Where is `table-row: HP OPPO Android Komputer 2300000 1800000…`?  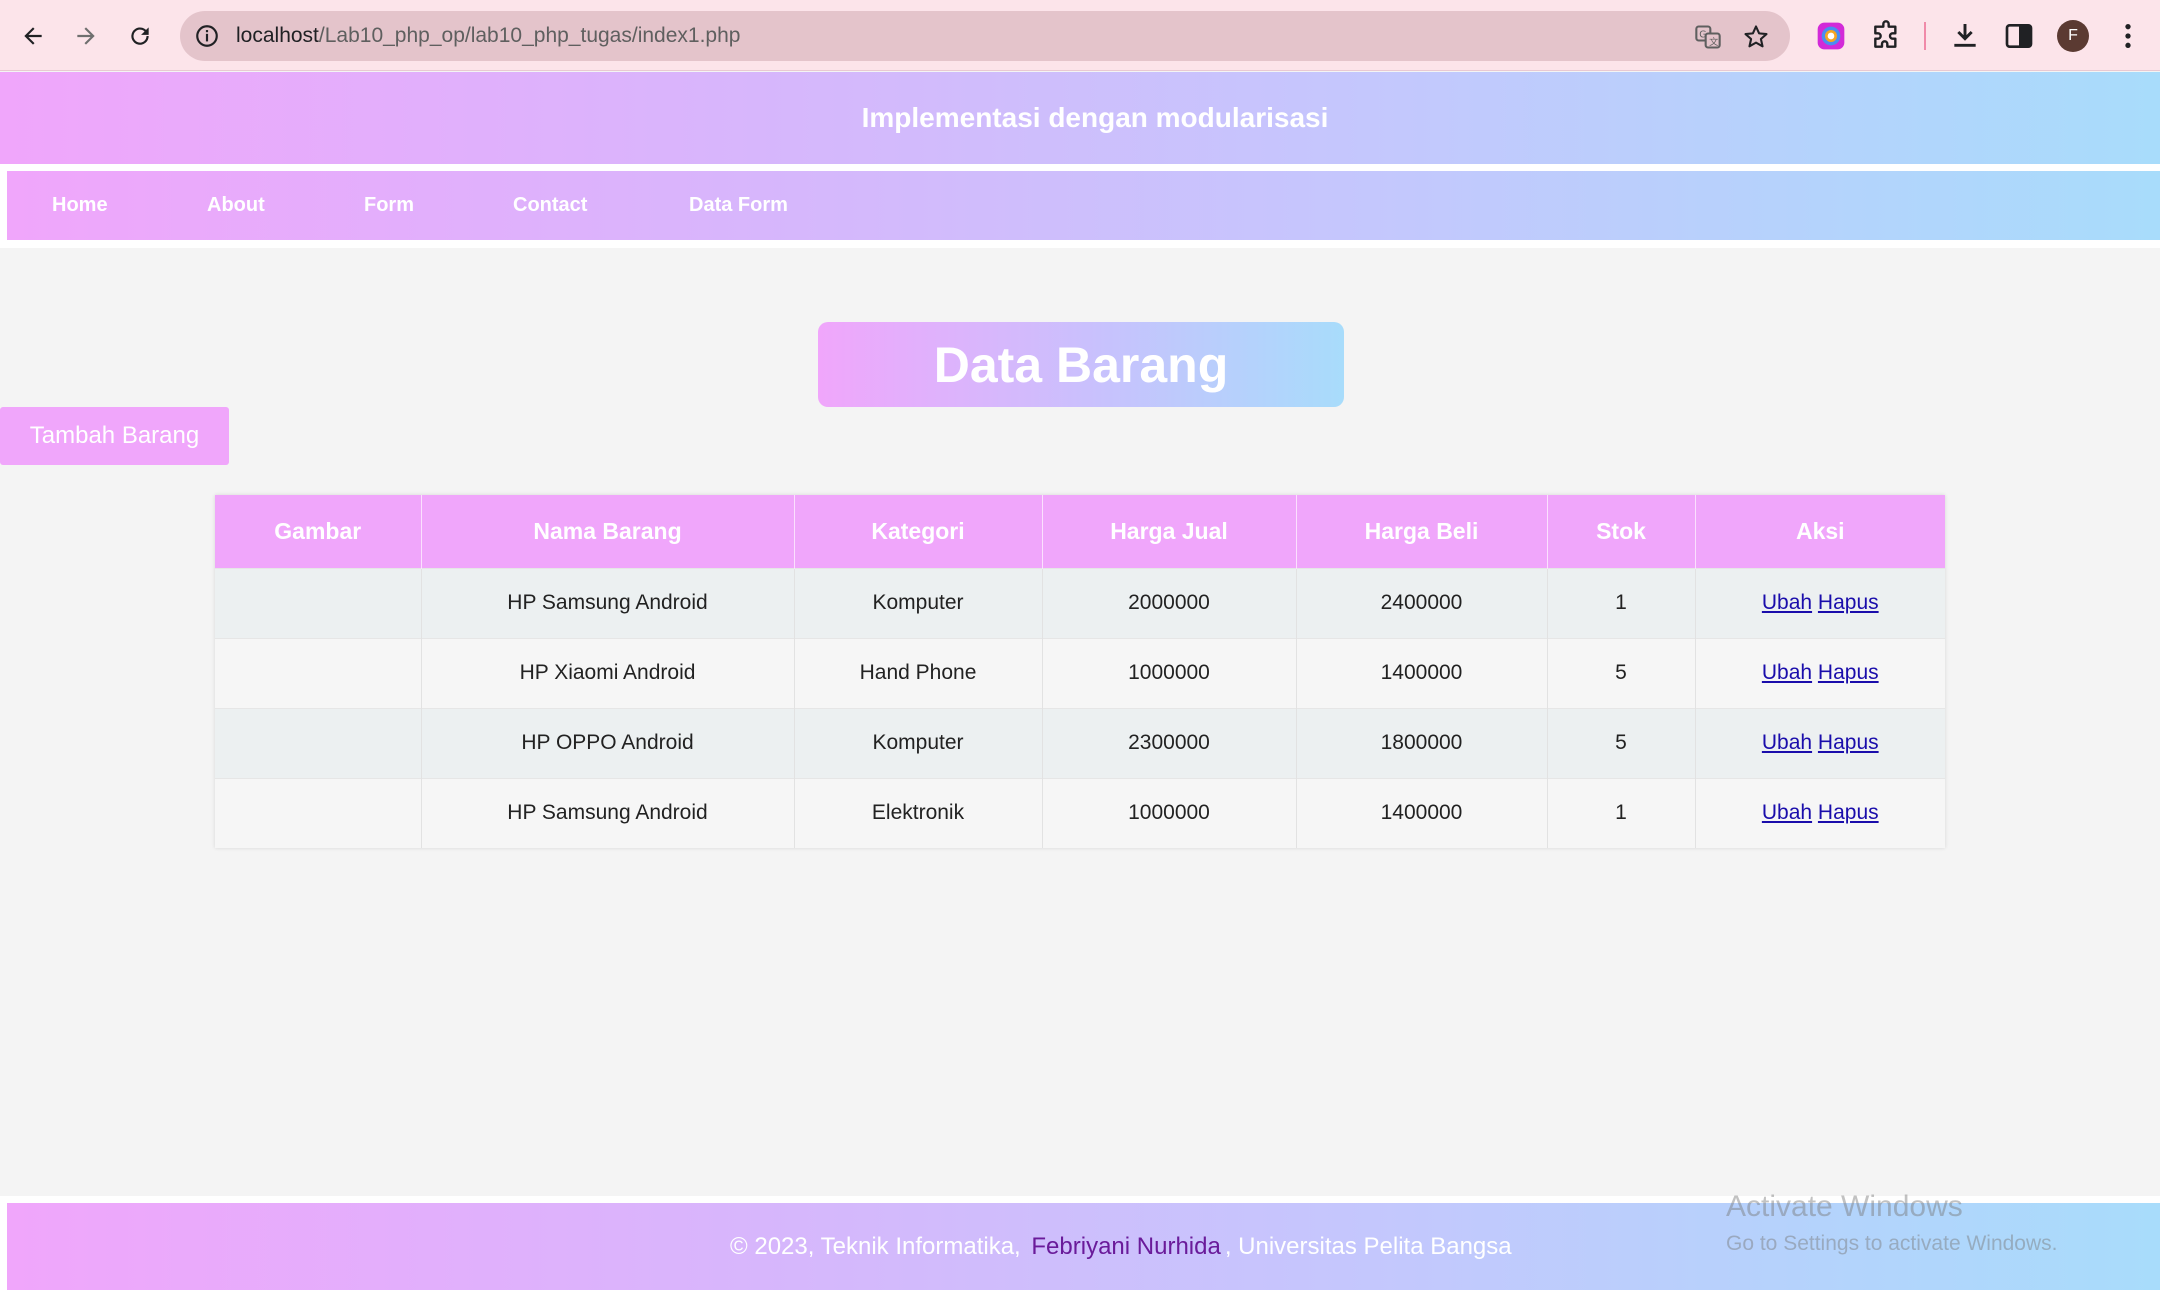
table-row: HP OPPO Android Komputer 2300000 1800000… is located at coordinates (1080, 742).